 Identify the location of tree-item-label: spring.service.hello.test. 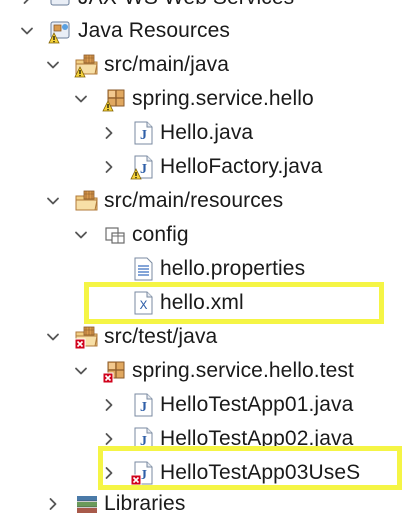
(243, 370).